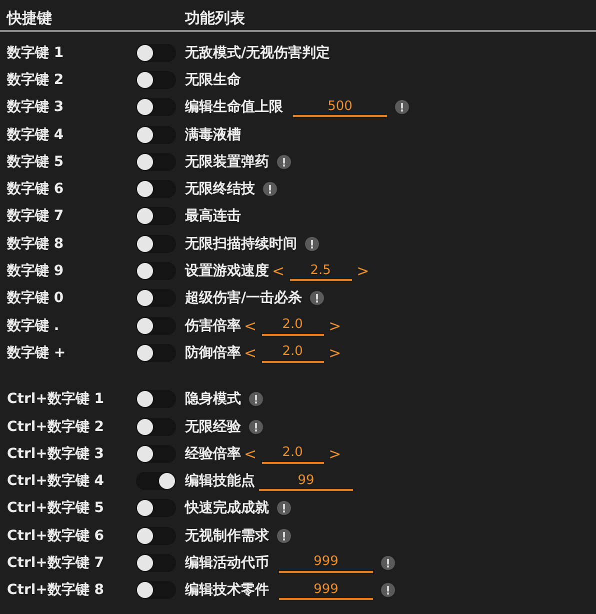 The image size is (596, 614). I want to click on cheat-label: 无视制作需求, so click(227, 535).